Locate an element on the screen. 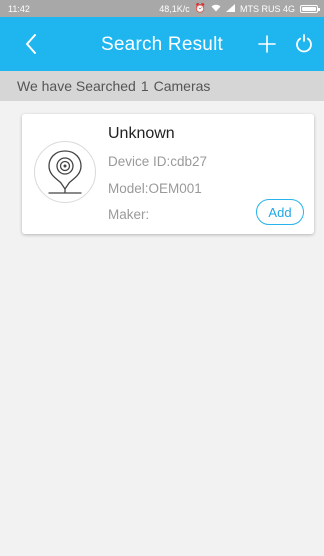  device-id: Device ID:cdb27 is located at coordinates (158, 161).